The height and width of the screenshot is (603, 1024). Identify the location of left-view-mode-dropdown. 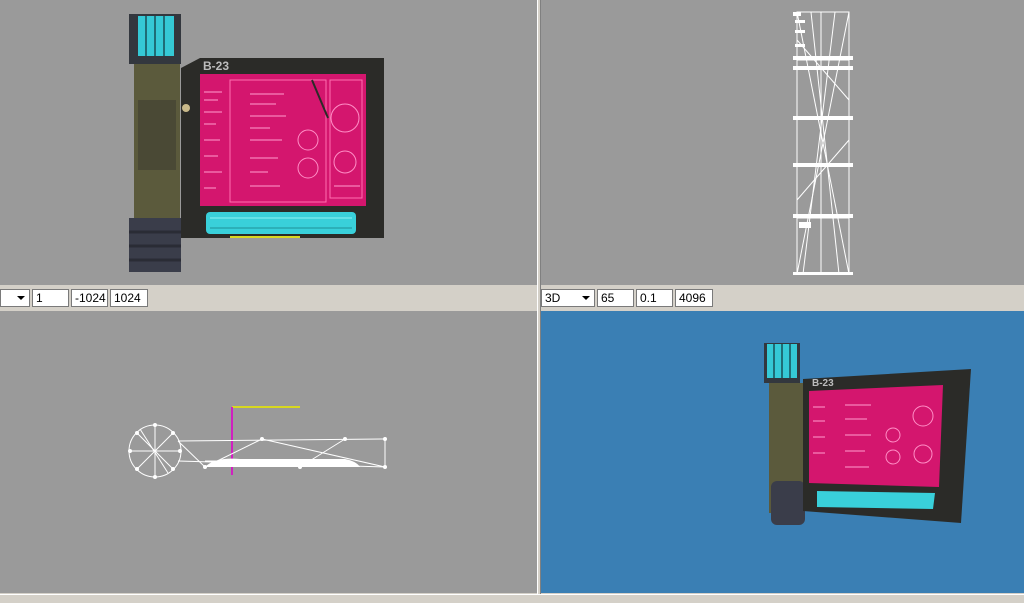
(15, 298).